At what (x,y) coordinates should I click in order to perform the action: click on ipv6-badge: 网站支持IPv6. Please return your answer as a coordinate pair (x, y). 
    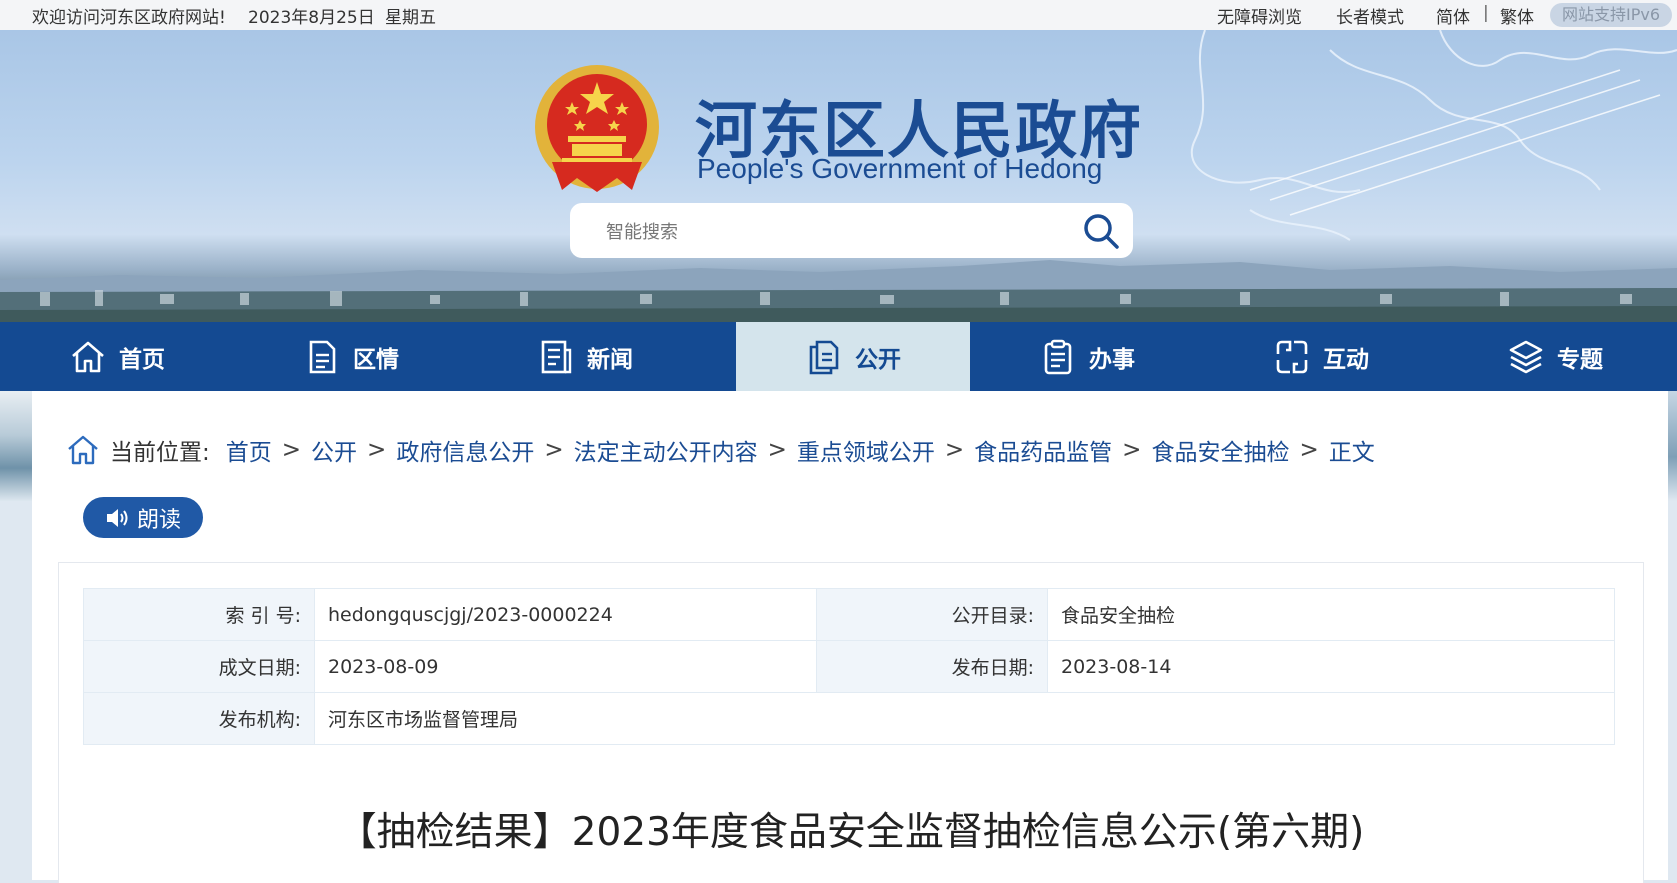
    Looking at the image, I should click on (1611, 15).